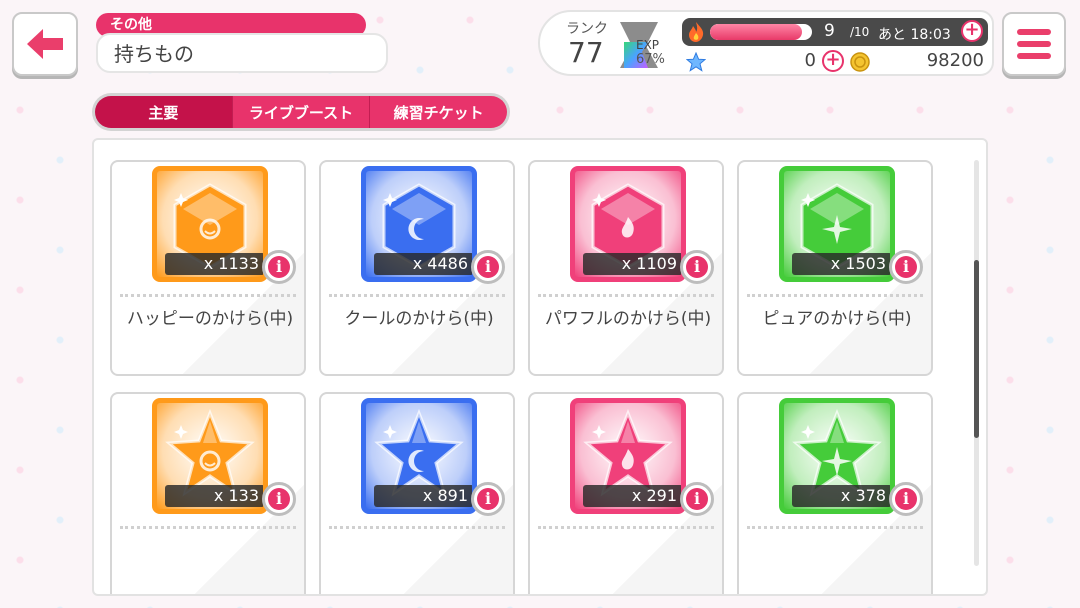 Image resolution: width=1080 pixels, height=608 pixels. Describe the element at coordinates (1034, 32) in the screenshot. I see `hamburger-icon` at that location.